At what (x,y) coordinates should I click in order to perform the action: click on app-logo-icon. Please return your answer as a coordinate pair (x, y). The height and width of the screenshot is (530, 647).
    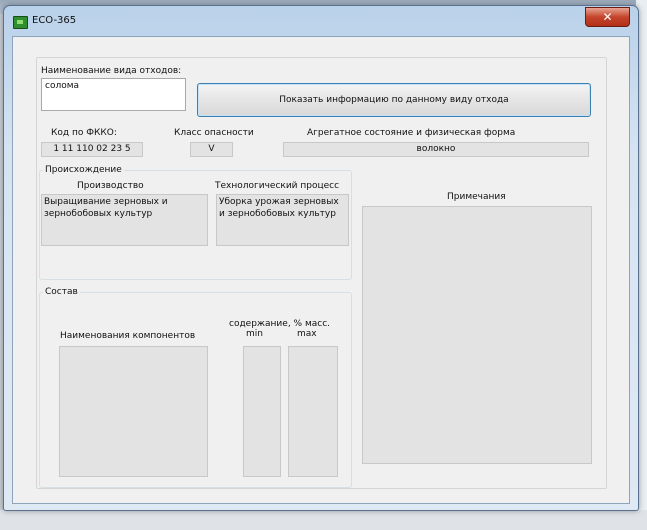
    Looking at the image, I should click on (20, 22).